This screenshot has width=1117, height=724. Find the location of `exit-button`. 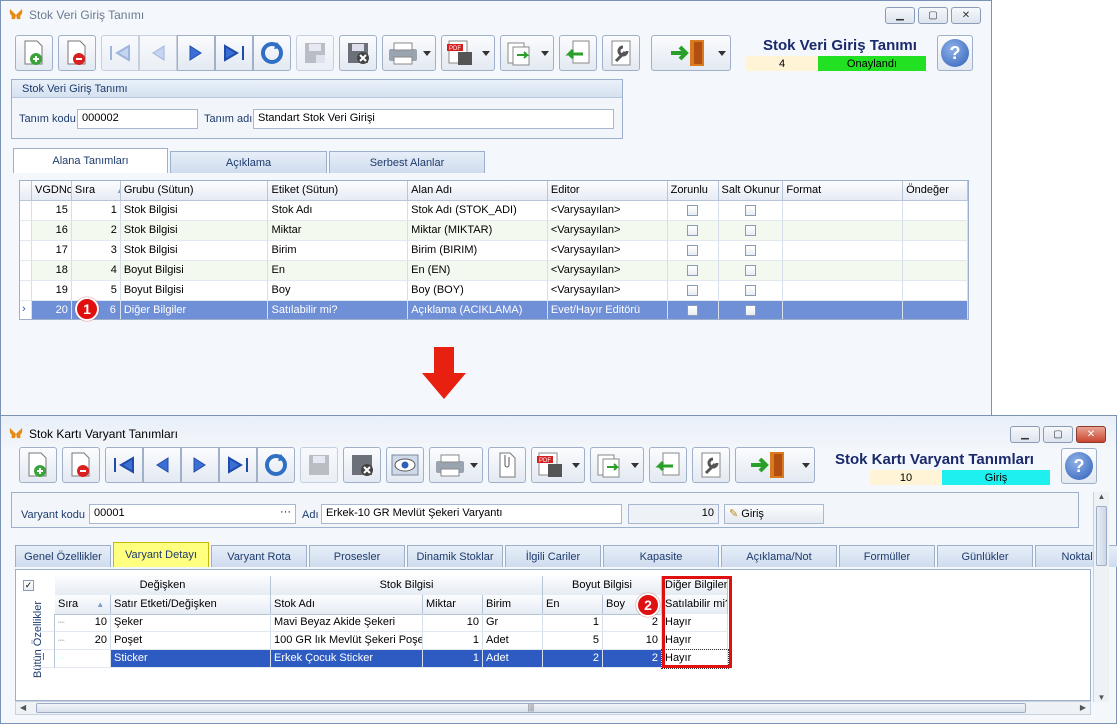

exit-button is located at coordinates (691, 53).